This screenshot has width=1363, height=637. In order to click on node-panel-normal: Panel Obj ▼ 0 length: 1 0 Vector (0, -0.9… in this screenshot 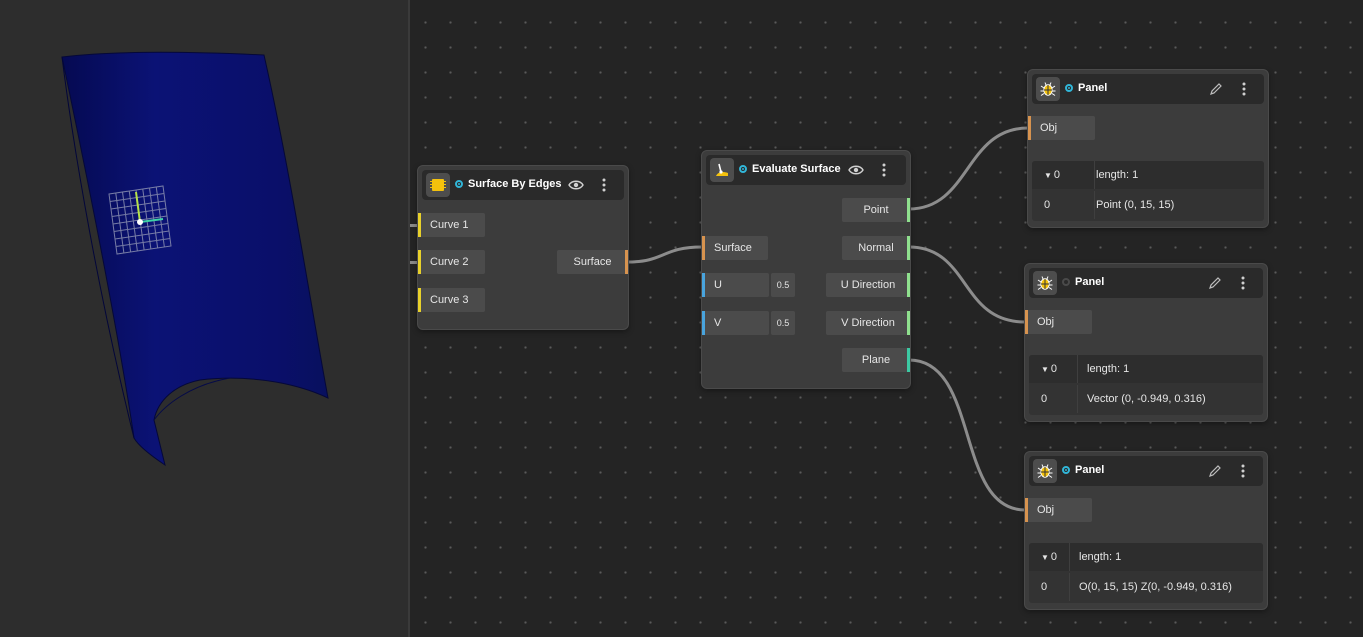, I will do `click(1146, 342)`.